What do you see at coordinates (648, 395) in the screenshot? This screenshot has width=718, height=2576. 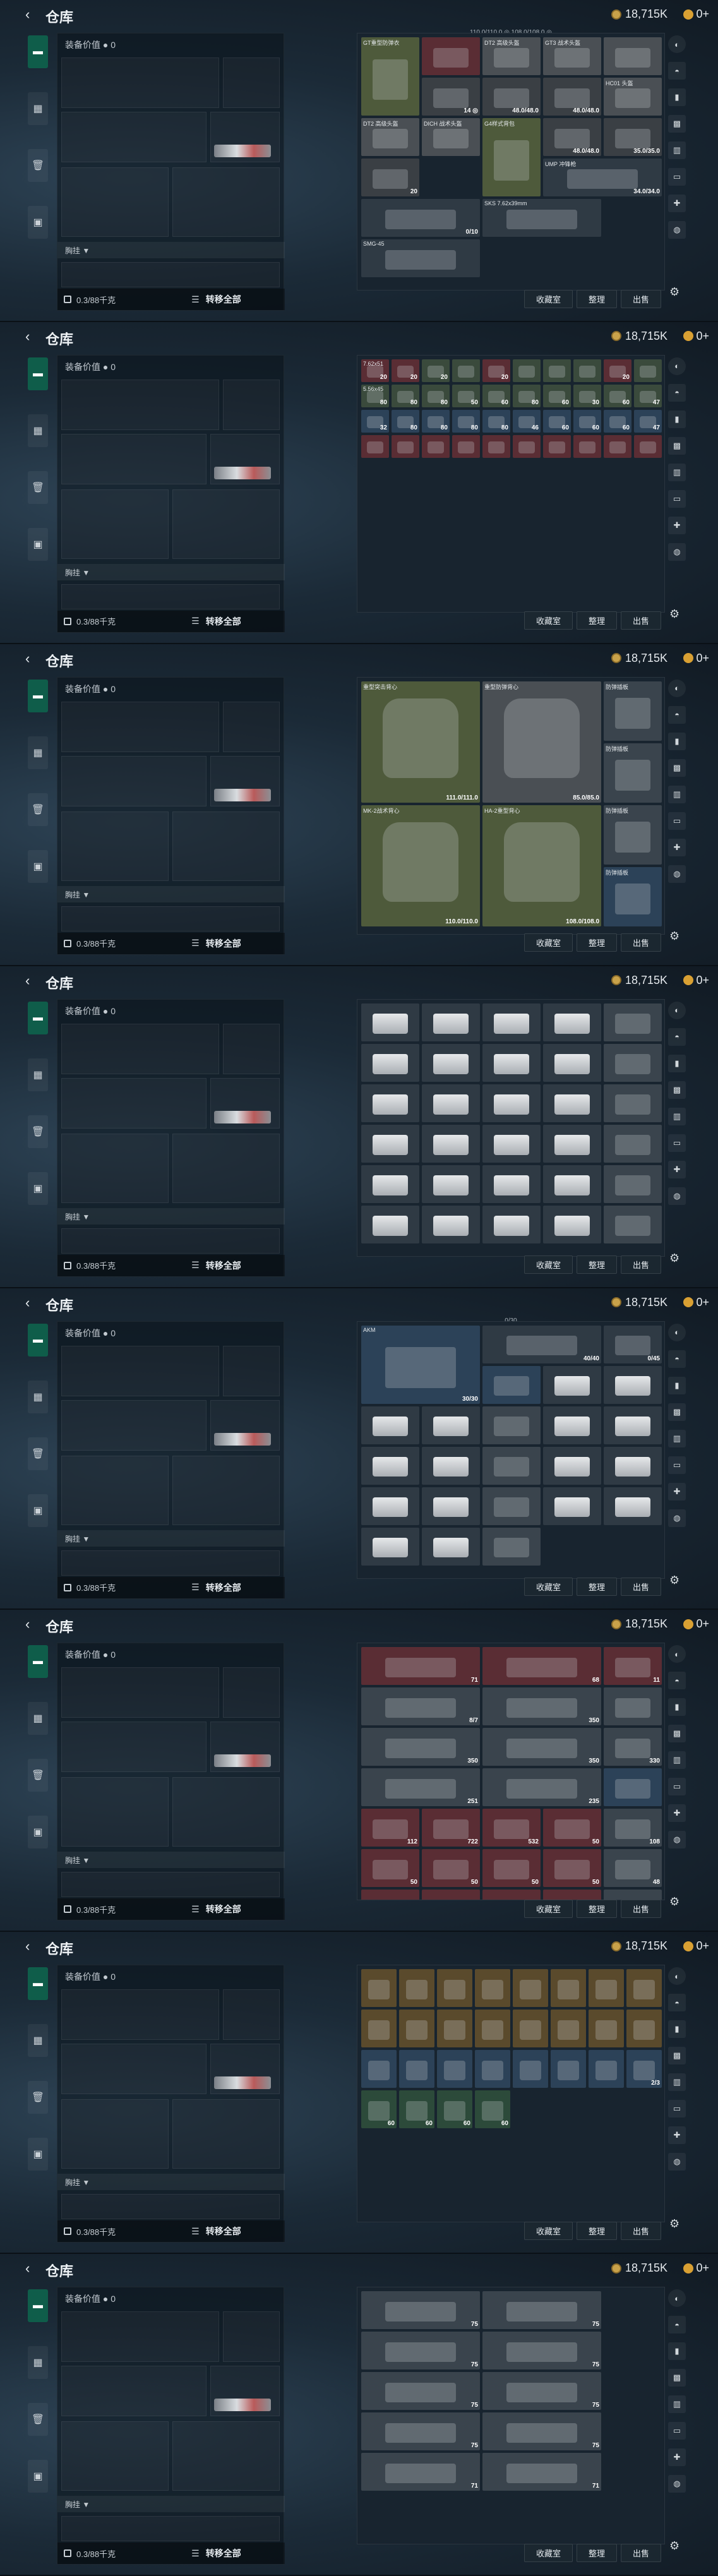 I see `storage-item: 47` at bounding box center [648, 395].